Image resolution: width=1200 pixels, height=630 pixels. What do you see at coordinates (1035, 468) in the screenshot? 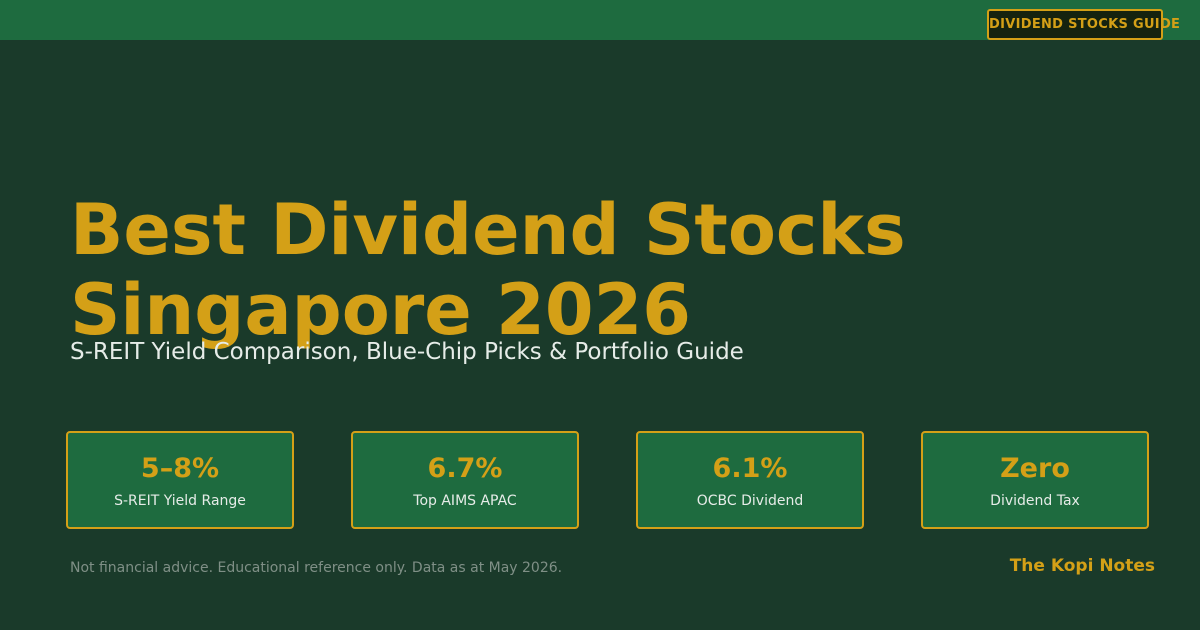
I see `stat-value: Zero` at bounding box center [1035, 468].